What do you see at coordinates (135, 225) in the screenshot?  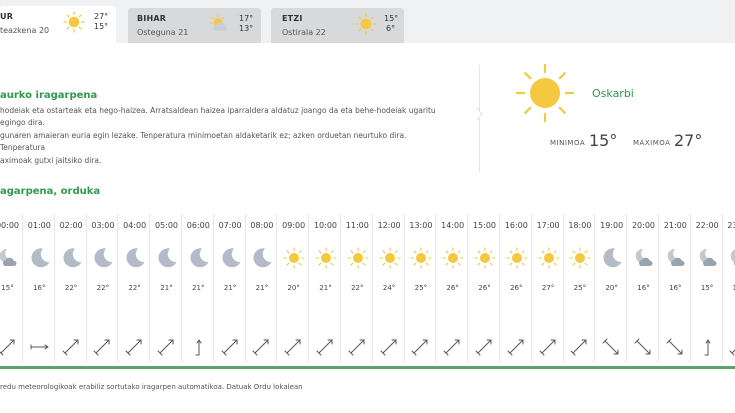 I see `hour-label: 04:00` at bounding box center [135, 225].